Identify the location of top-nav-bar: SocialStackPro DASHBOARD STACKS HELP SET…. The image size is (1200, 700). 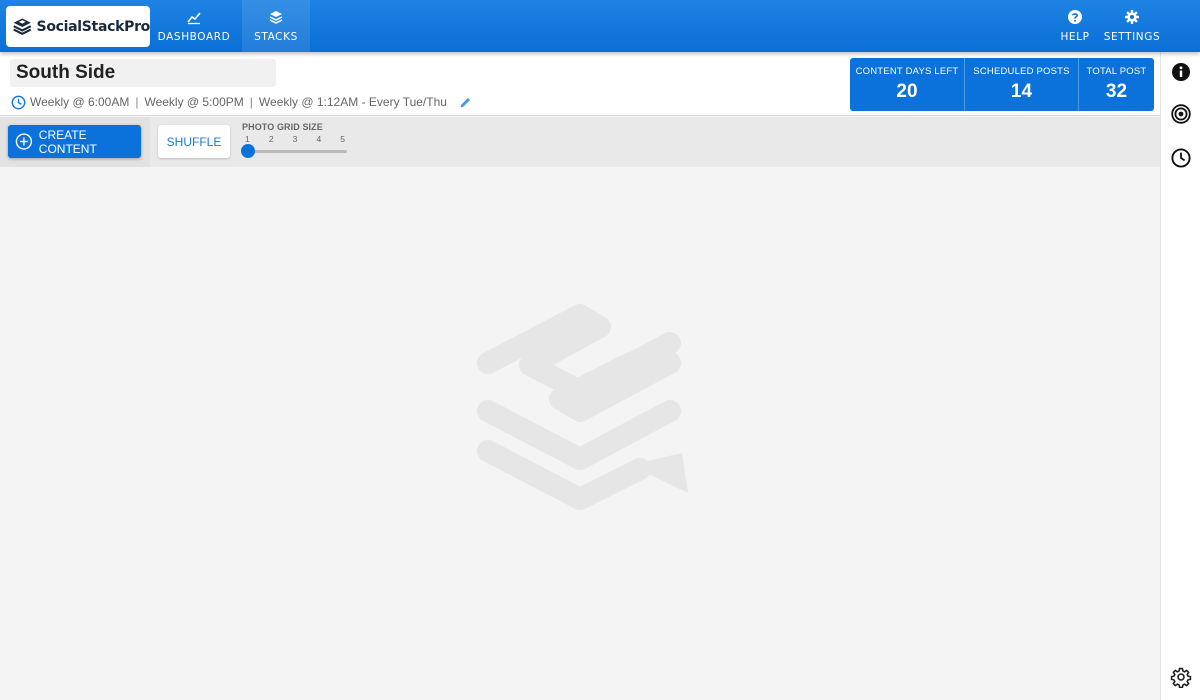
(600, 26).